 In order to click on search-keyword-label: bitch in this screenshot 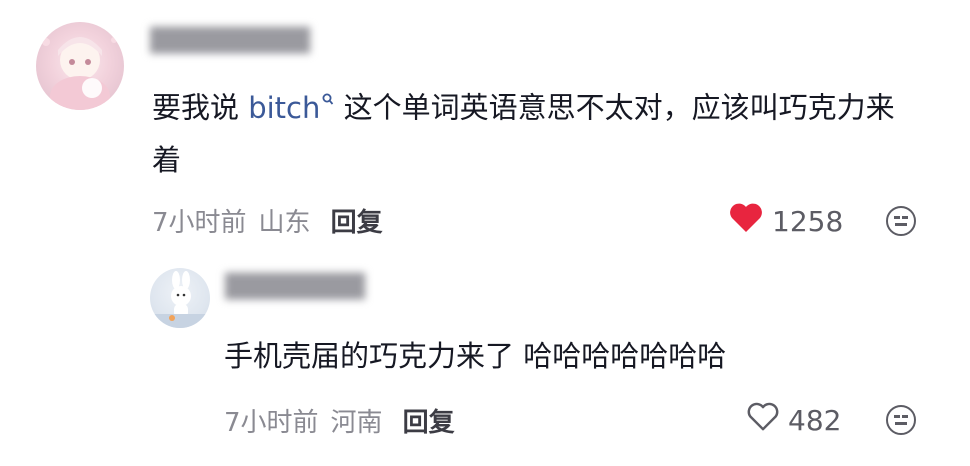, I will do `click(284, 107)`.